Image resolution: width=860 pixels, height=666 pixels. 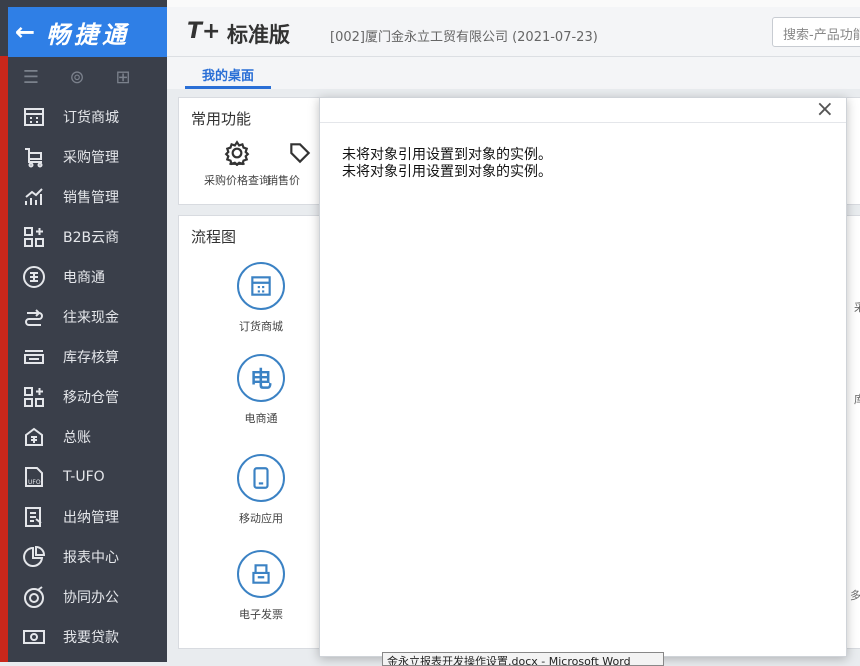 I want to click on sidebar-item-label: 往来现金, so click(x=91, y=318).